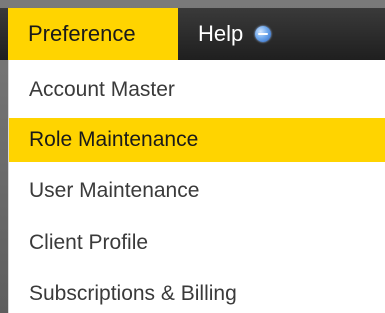  Describe the element at coordinates (221, 33) in the screenshot. I see `menu-tab-help-label: Help` at that location.